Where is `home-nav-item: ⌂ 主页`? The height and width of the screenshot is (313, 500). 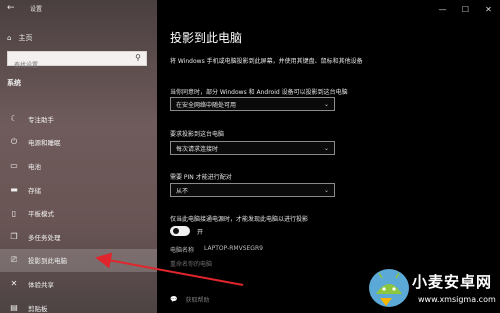 home-nav-item: ⌂ 主页 is located at coordinates (19, 38).